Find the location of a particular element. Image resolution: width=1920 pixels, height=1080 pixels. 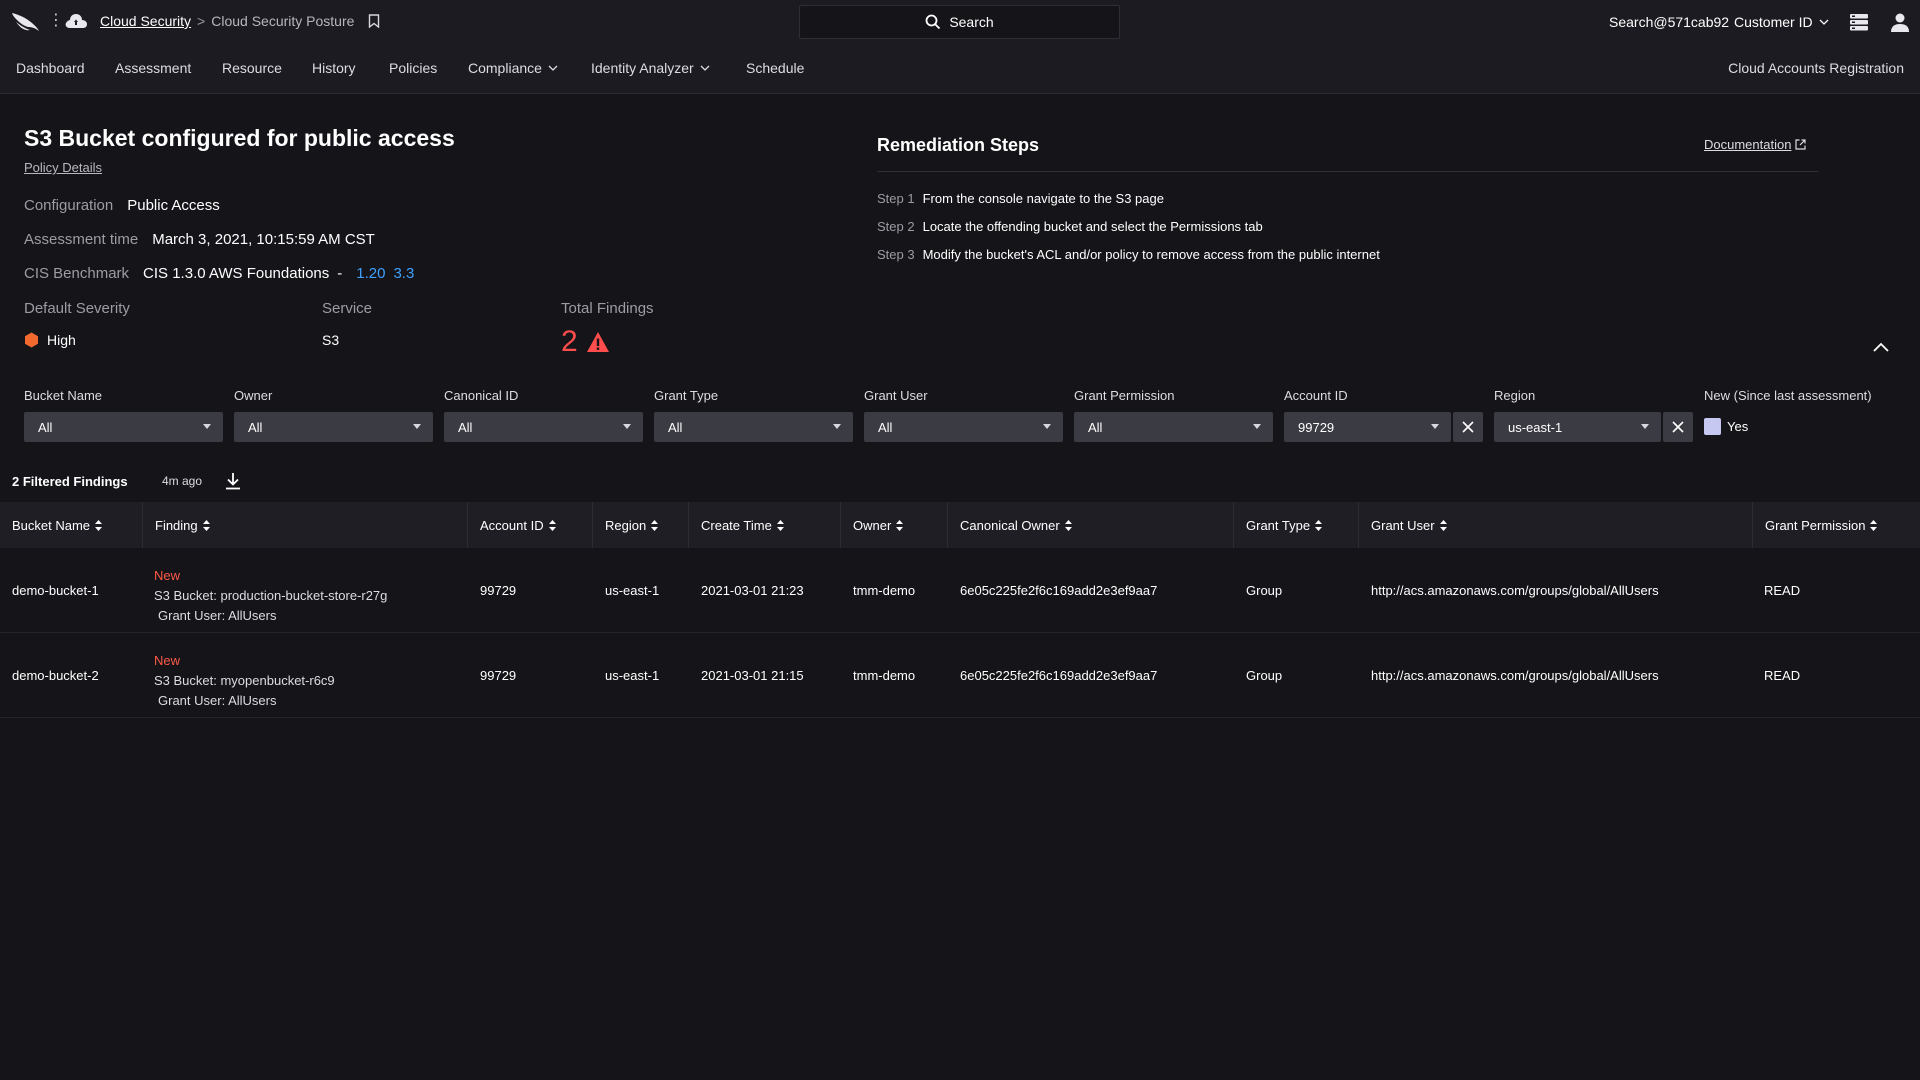

cell-create-time: 2021-03-01 21:15 is located at coordinates (752, 675).